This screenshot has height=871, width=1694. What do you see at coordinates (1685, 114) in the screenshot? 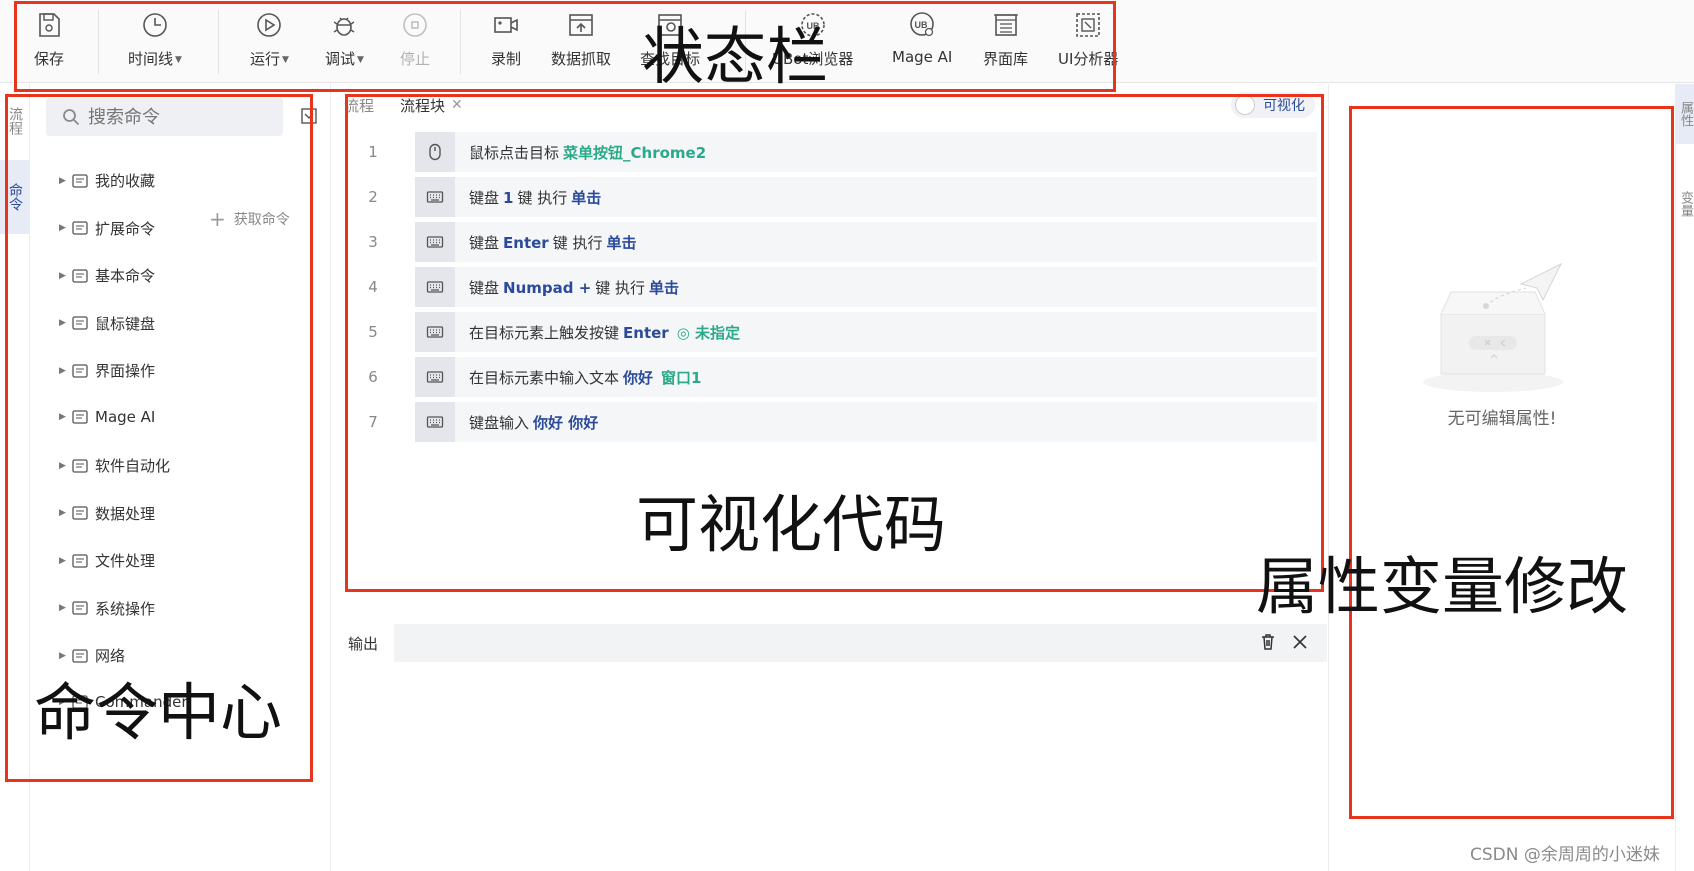
I see `tab-properties: 属性` at bounding box center [1685, 114].